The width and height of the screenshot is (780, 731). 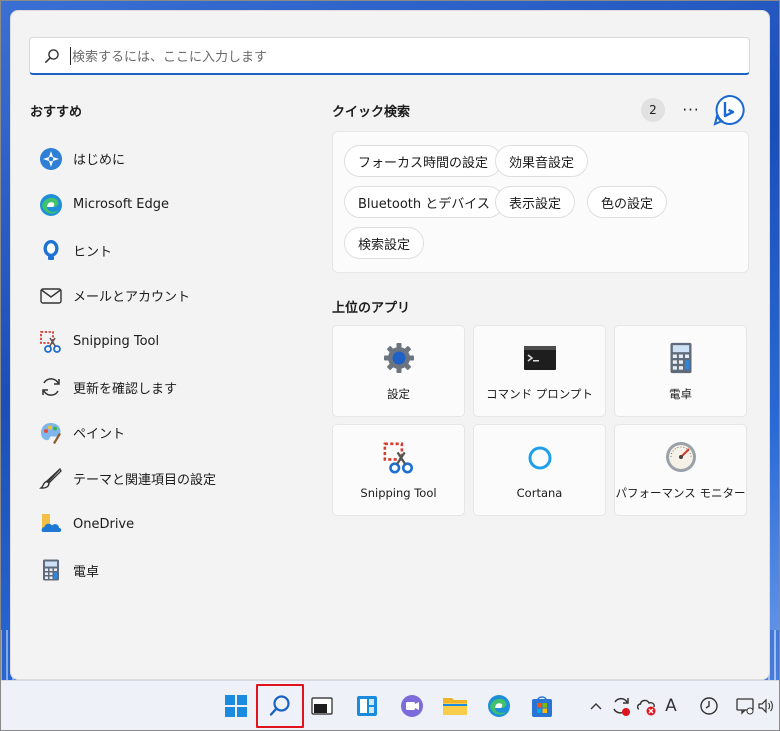 What do you see at coordinates (647, 706) in the screenshot?
I see `network-error-icon` at bounding box center [647, 706].